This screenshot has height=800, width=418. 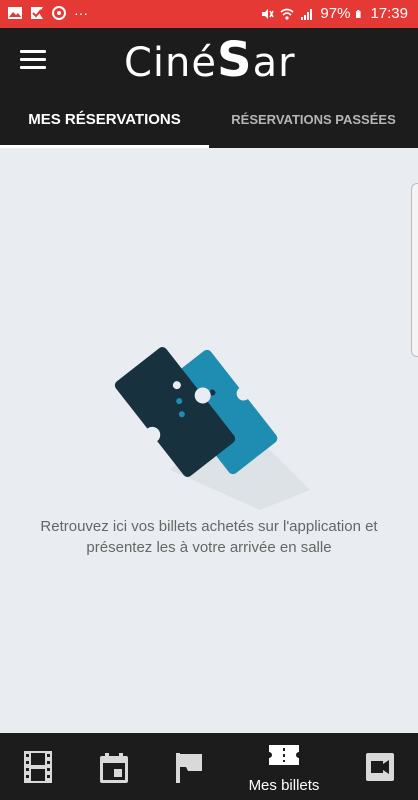 I want to click on reservation-tabs: MES RÉSERVATIONS RÉSERVATIONS PASSÉES, so click(x=209, y=120).